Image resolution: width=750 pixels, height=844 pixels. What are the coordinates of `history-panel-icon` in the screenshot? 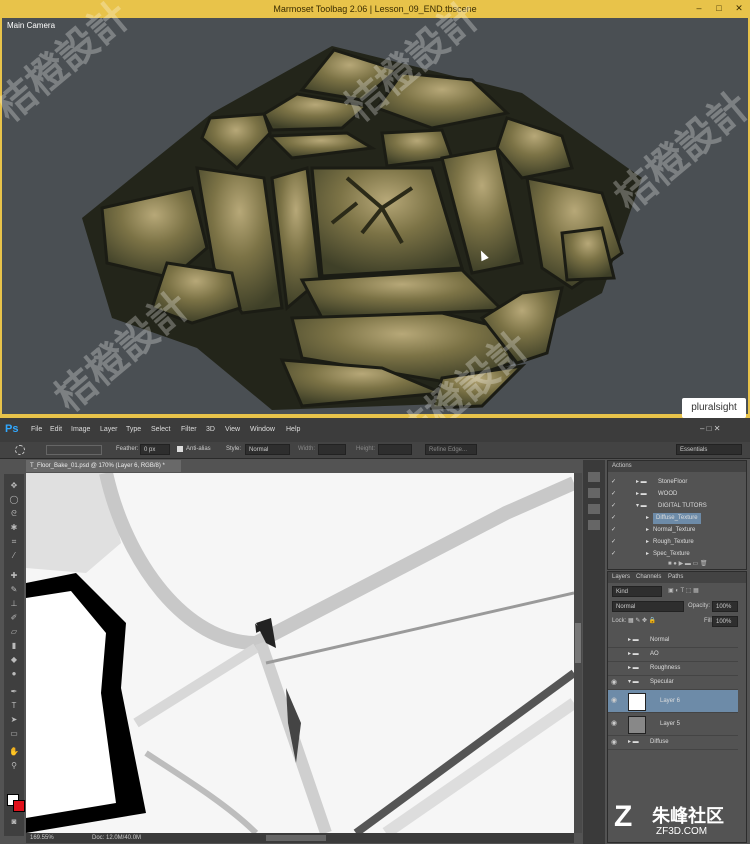 It's located at (594, 477).